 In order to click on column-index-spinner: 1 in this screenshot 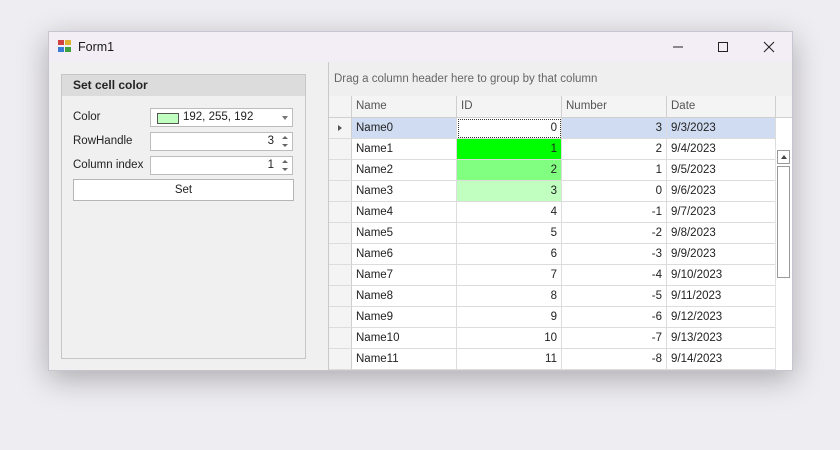, I will do `click(221, 165)`.